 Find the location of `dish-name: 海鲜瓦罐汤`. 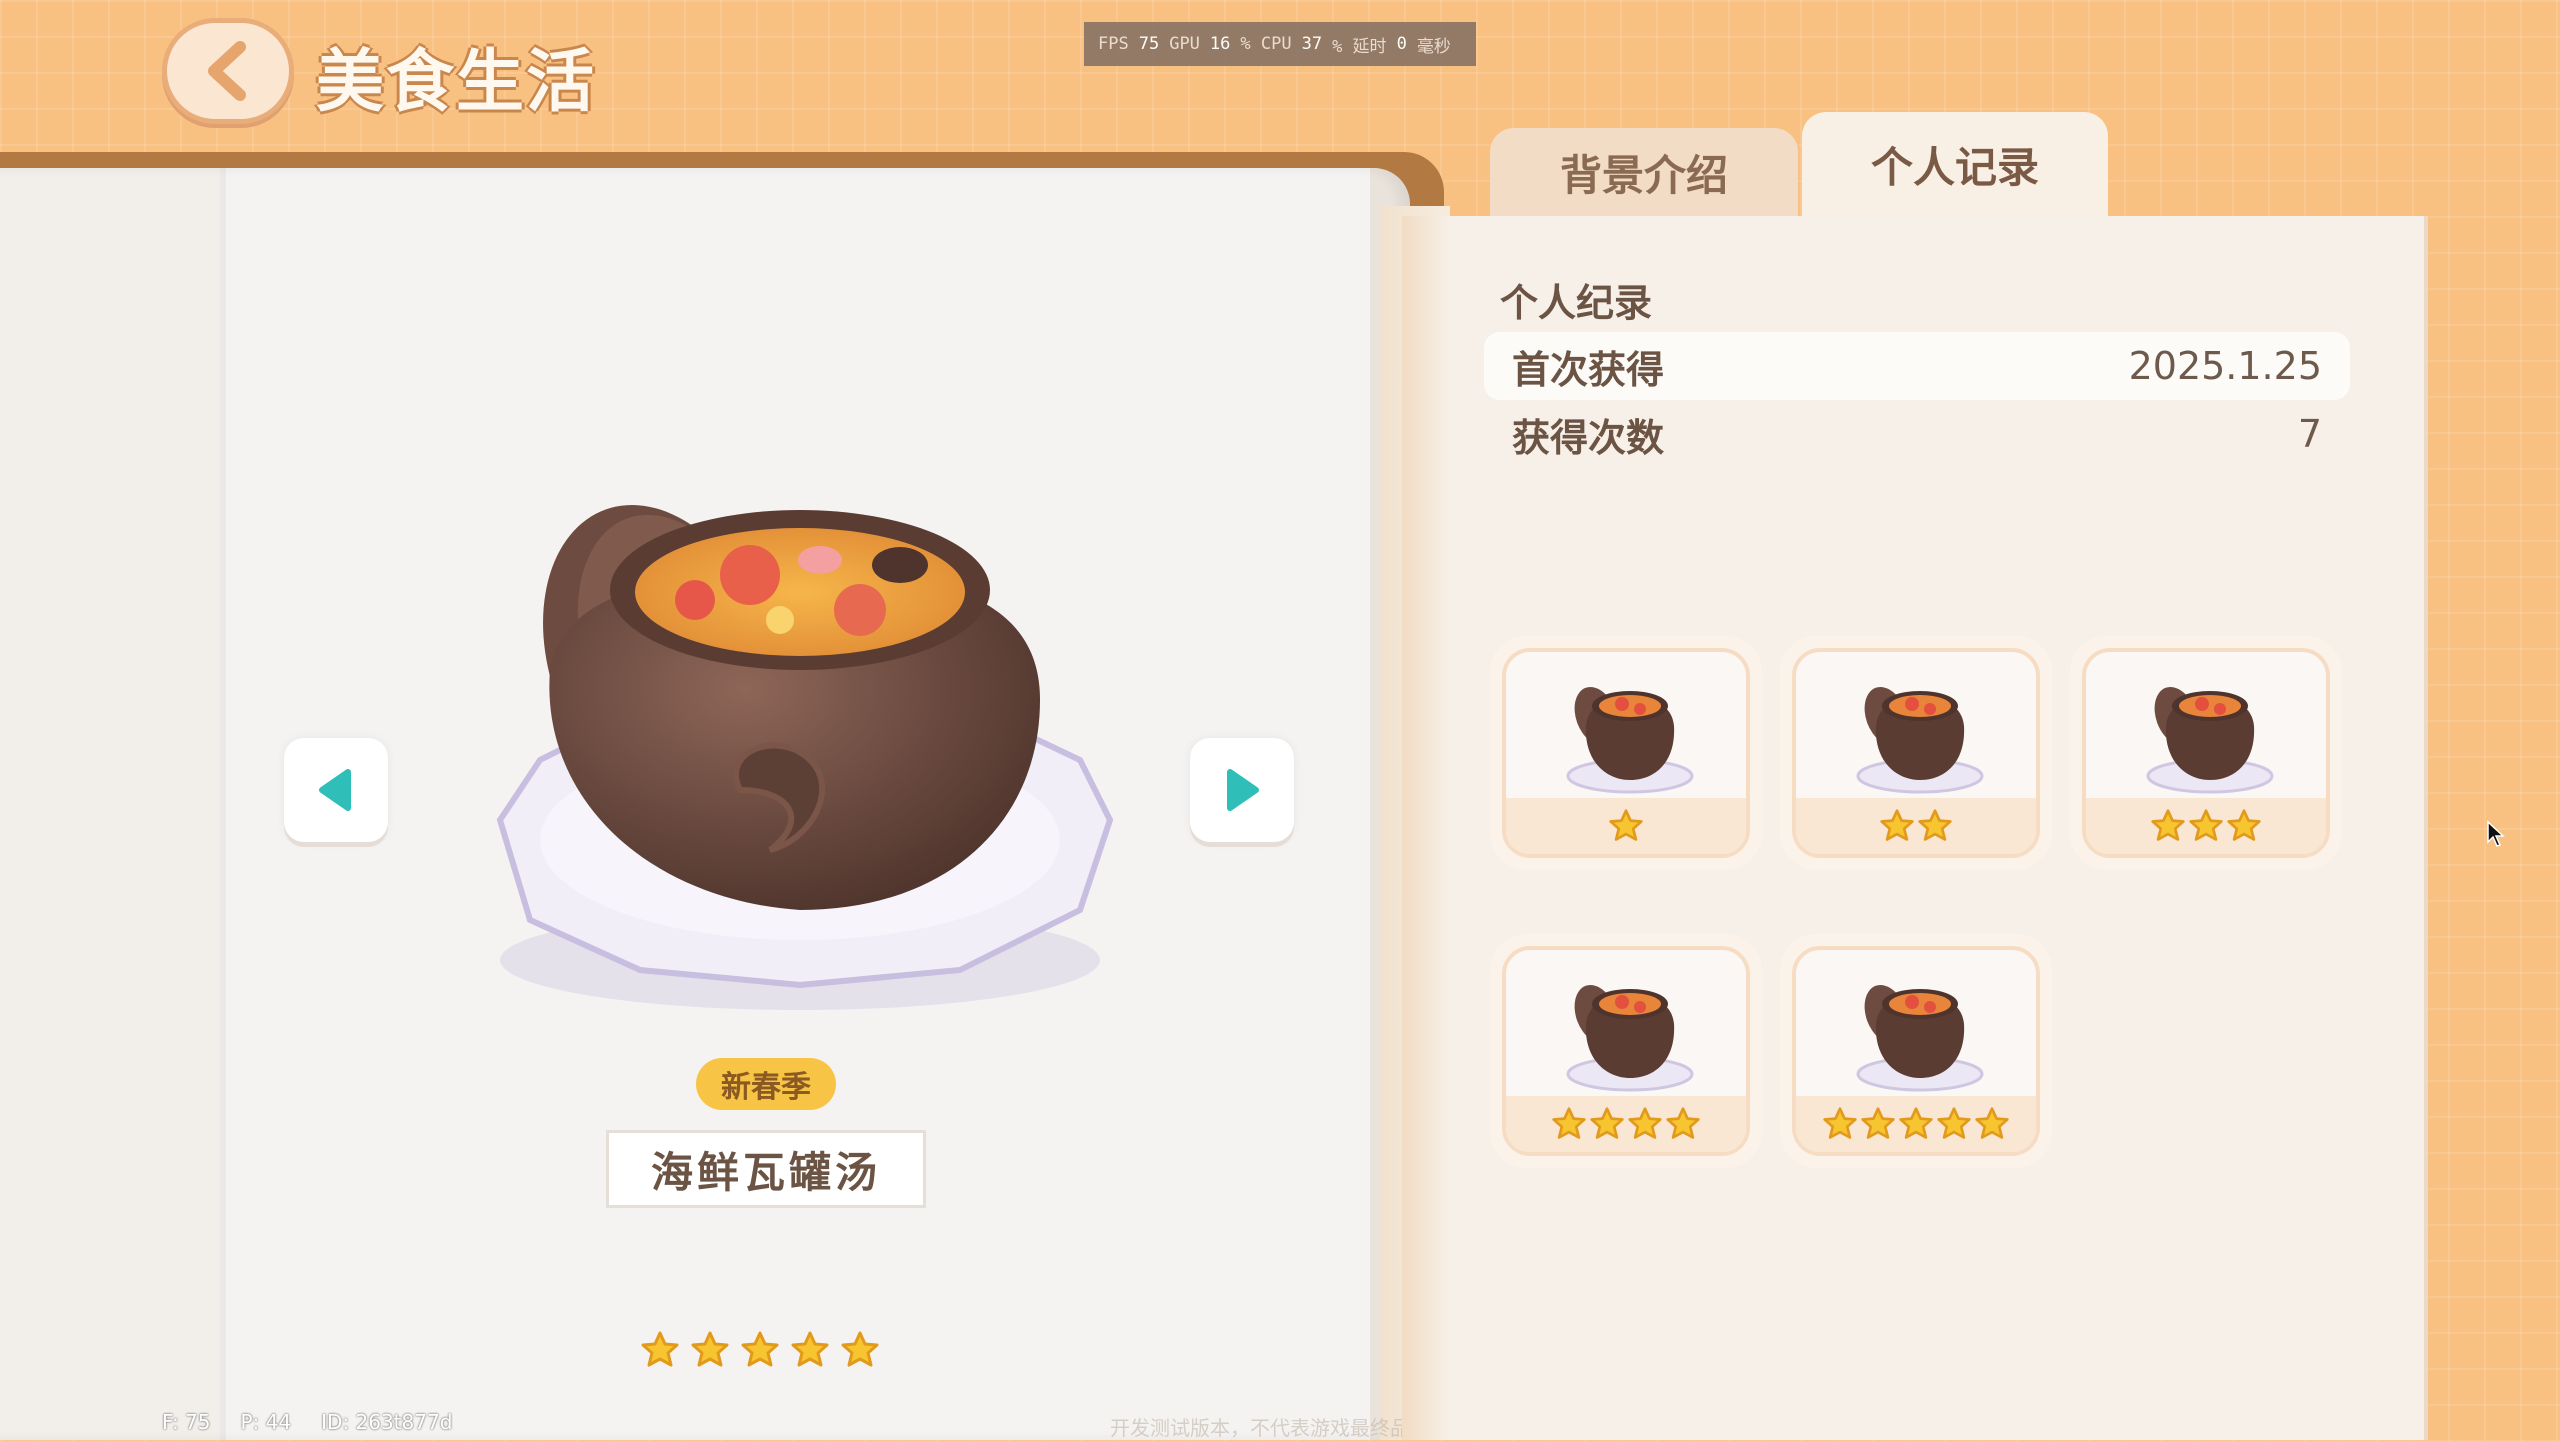

dish-name: 海鲜瓦罐汤 is located at coordinates (766, 1169).